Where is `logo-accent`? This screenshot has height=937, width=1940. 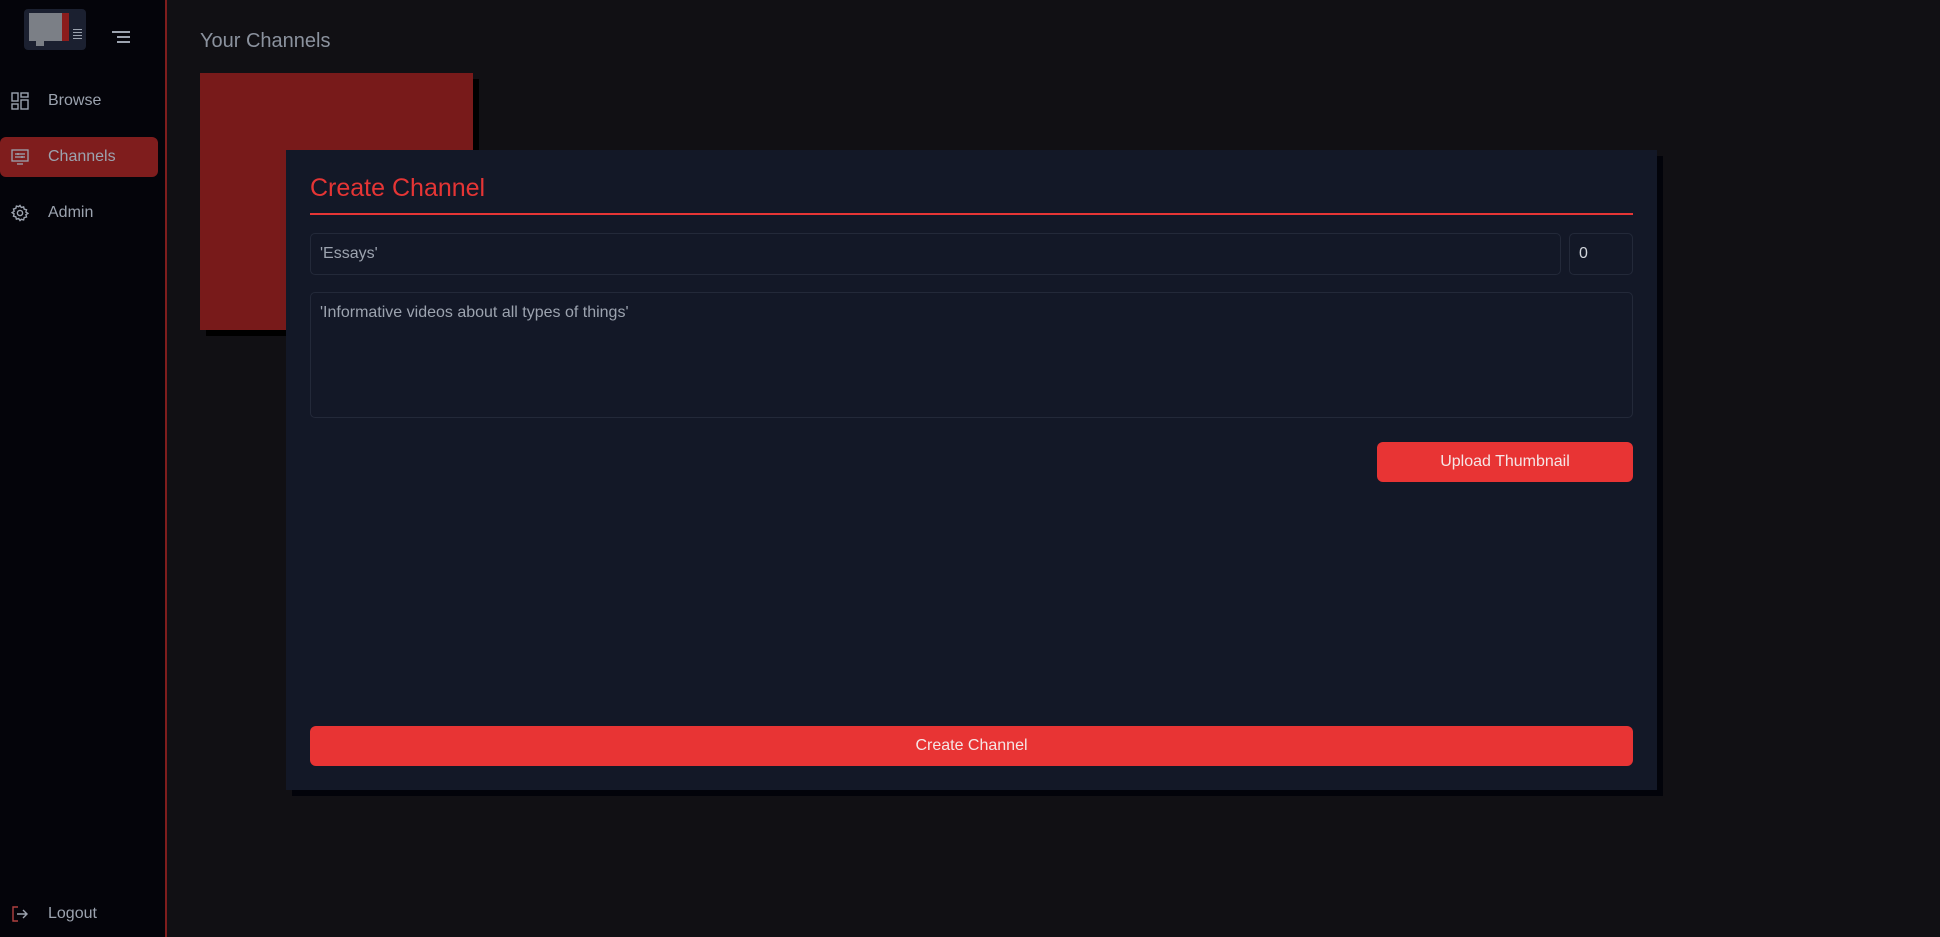
logo-accent is located at coordinates (65, 27).